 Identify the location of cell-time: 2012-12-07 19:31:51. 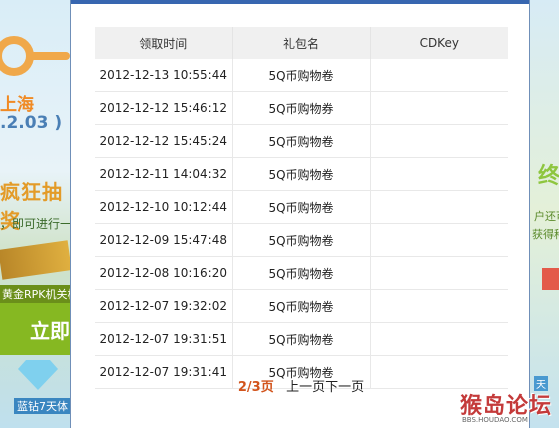
(164, 339).